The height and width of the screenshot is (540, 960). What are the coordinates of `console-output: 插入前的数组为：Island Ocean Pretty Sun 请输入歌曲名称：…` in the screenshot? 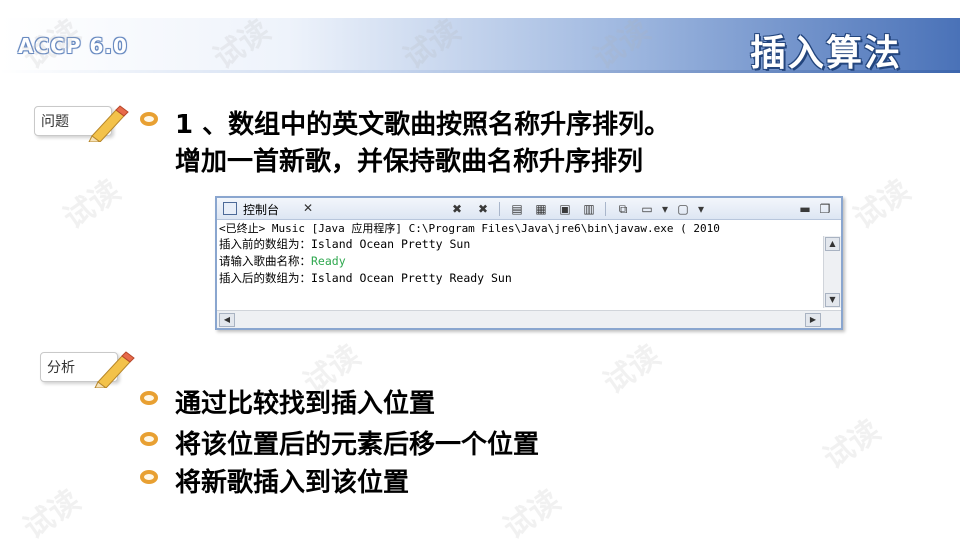 It's located at (520, 272).